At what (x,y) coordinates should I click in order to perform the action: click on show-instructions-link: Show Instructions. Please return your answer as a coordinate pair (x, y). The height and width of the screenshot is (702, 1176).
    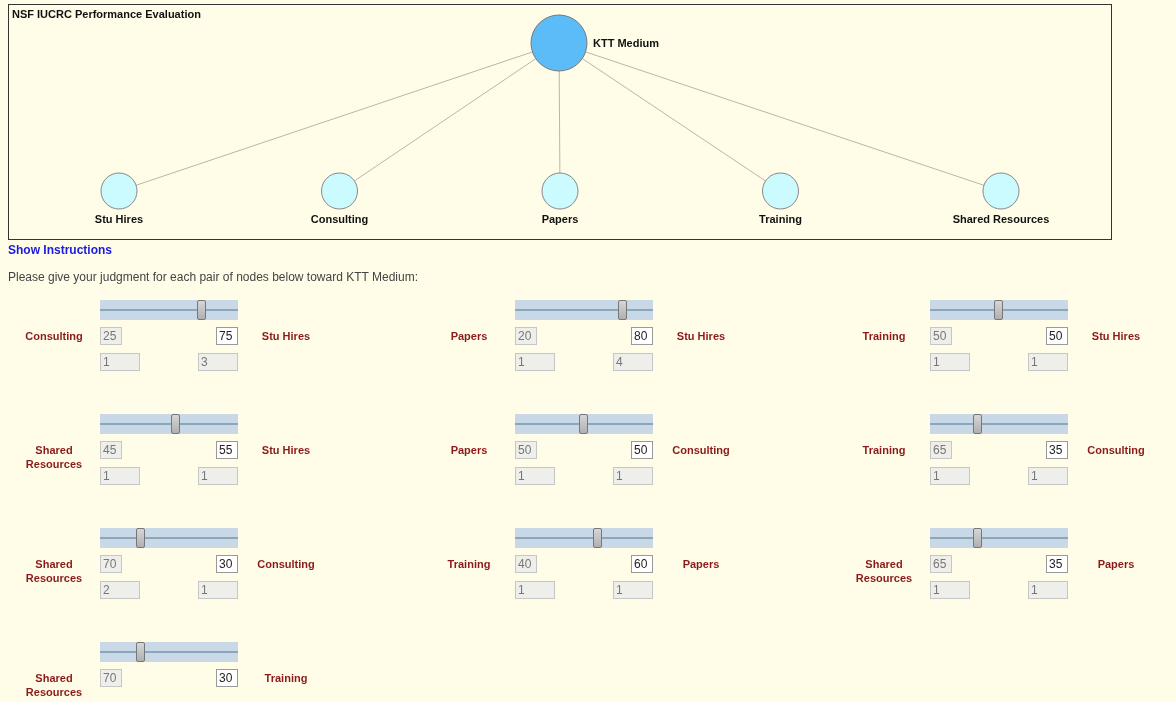
    Looking at the image, I should click on (60, 250).